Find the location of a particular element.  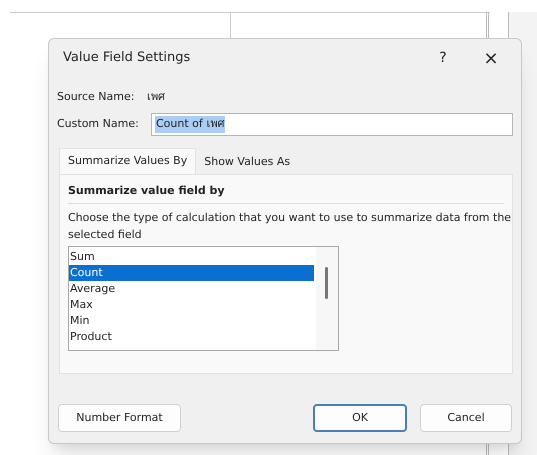

help-button: ? is located at coordinates (443, 58).